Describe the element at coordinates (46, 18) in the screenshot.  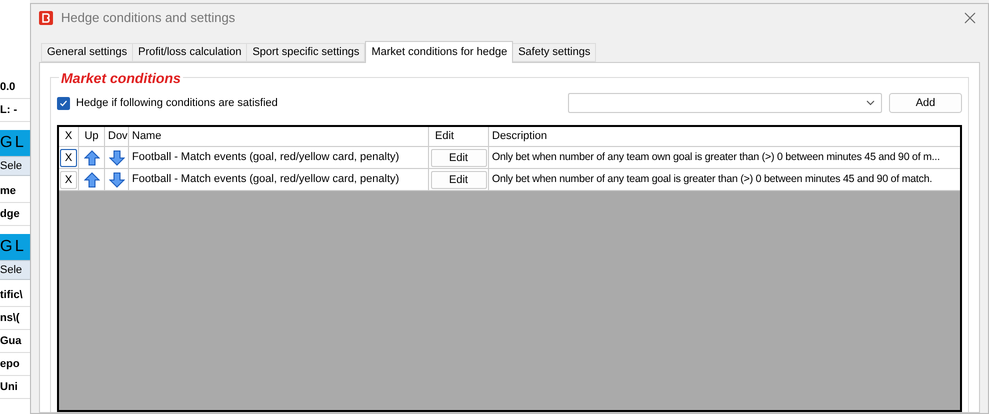
I see `app-logo-icon` at that location.